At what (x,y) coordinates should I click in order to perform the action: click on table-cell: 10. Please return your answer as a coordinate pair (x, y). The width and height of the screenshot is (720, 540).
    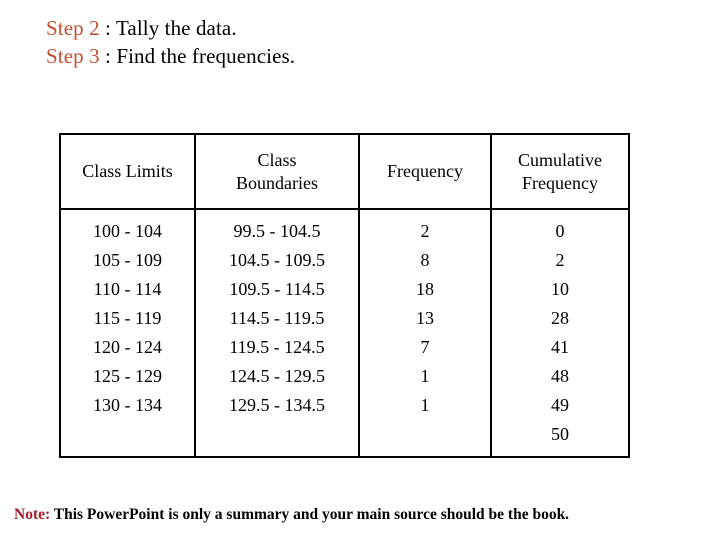
    Looking at the image, I should click on (560, 289).